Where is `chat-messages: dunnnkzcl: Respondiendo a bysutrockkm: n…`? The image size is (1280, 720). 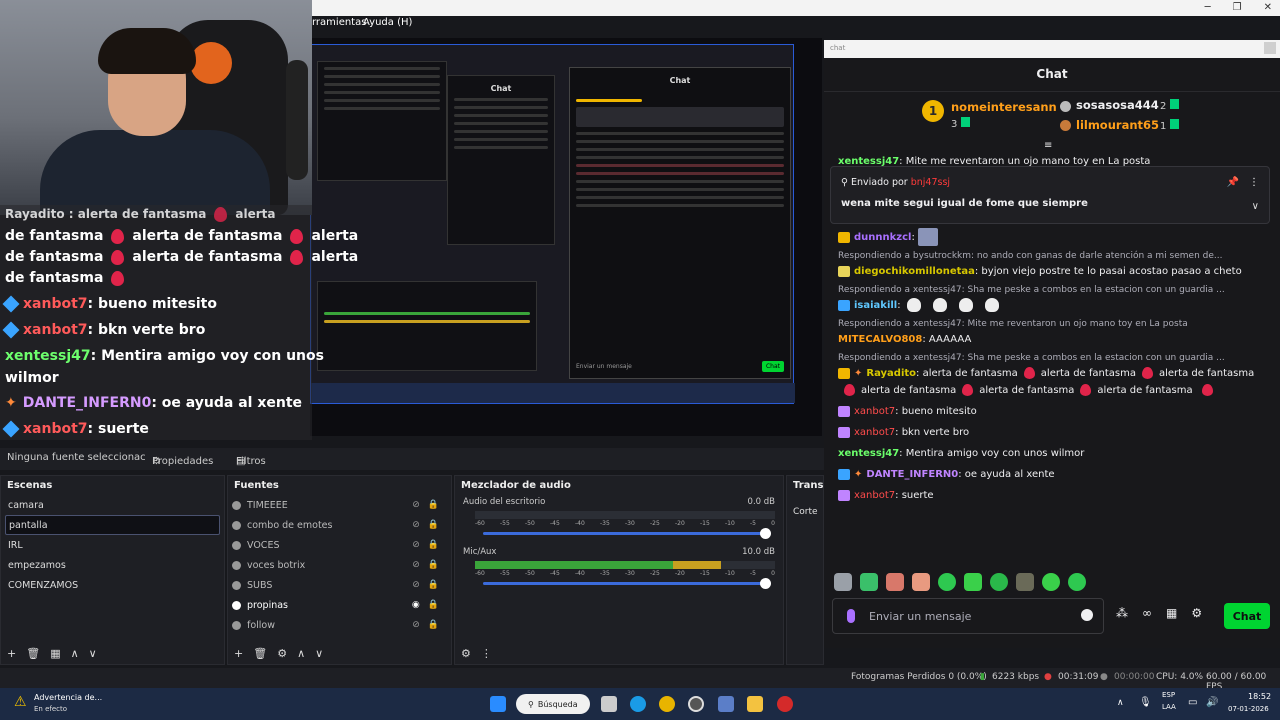
chat-messages: dunnnkzcl: Respondiendo a bysutrockkm: n… is located at coordinates (1053, 367).